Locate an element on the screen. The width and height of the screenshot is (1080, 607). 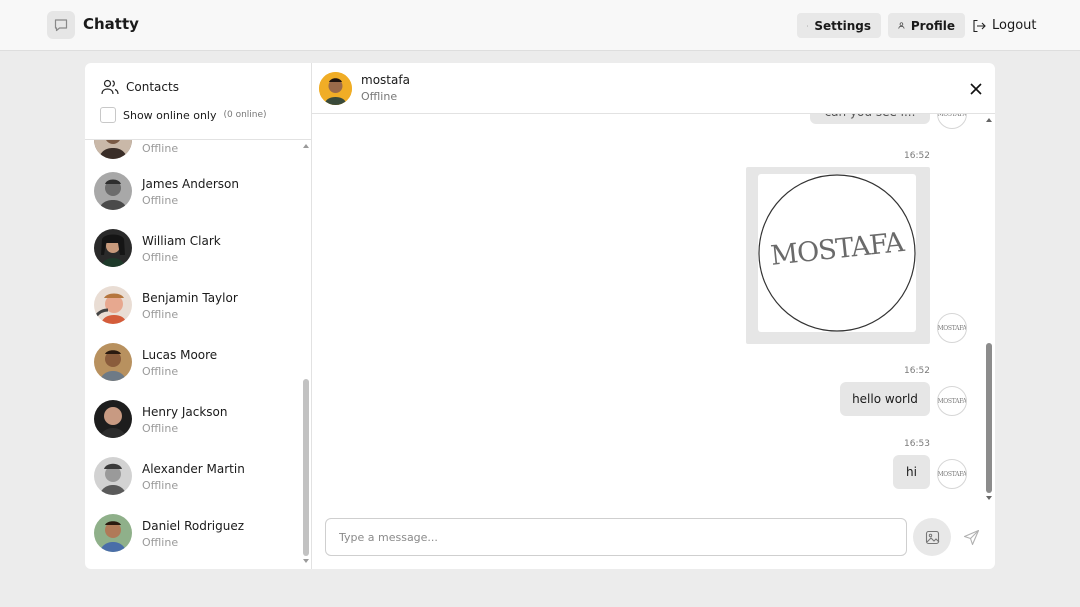
logout-icon is located at coordinates (979, 25).